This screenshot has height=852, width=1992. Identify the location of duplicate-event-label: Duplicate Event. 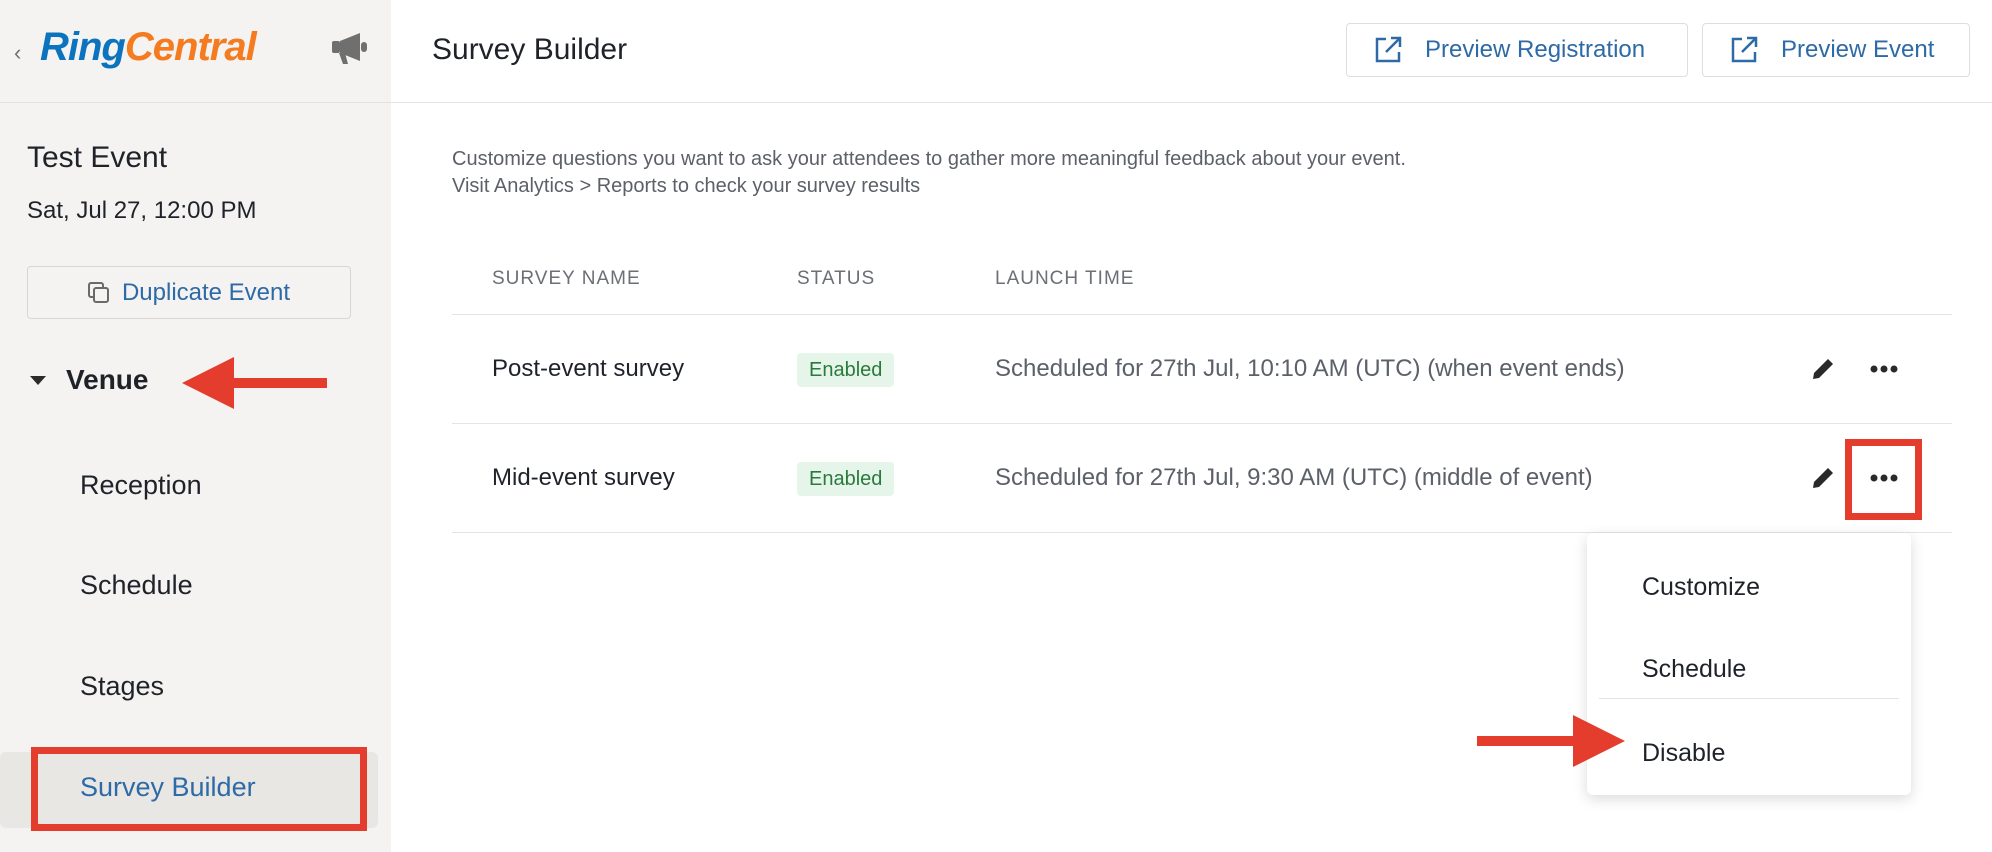
(206, 292).